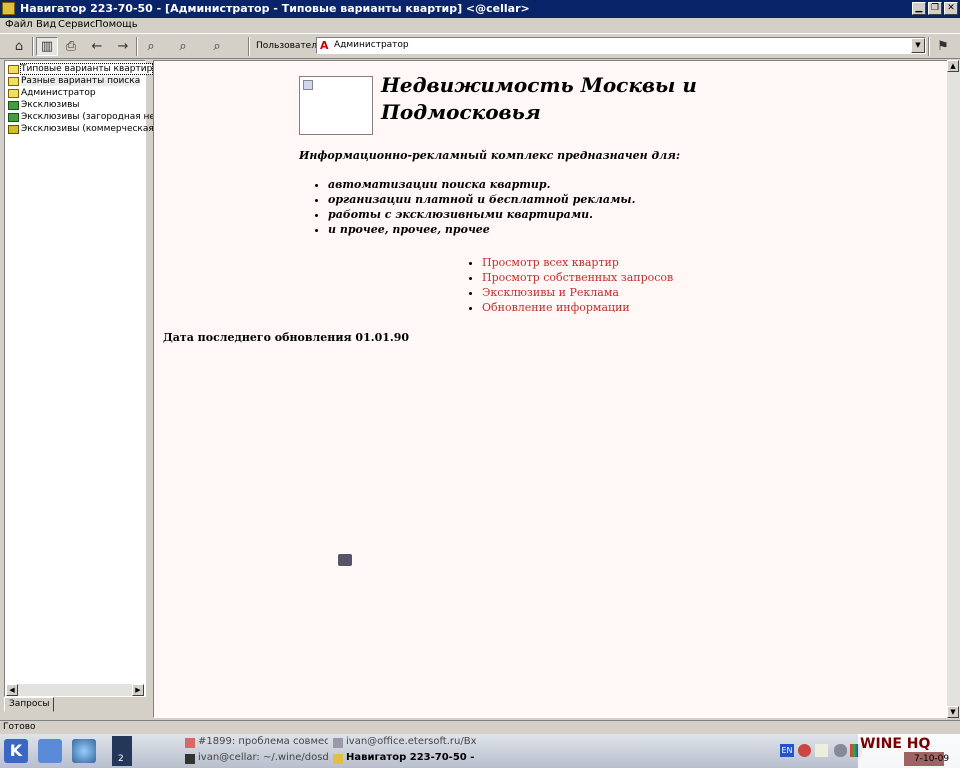 Image resolution: width=960 pixels, height=768 pixels. I want to click on tree-item-typical-apartments: Типовые варианты квартир, so click(81, 69).